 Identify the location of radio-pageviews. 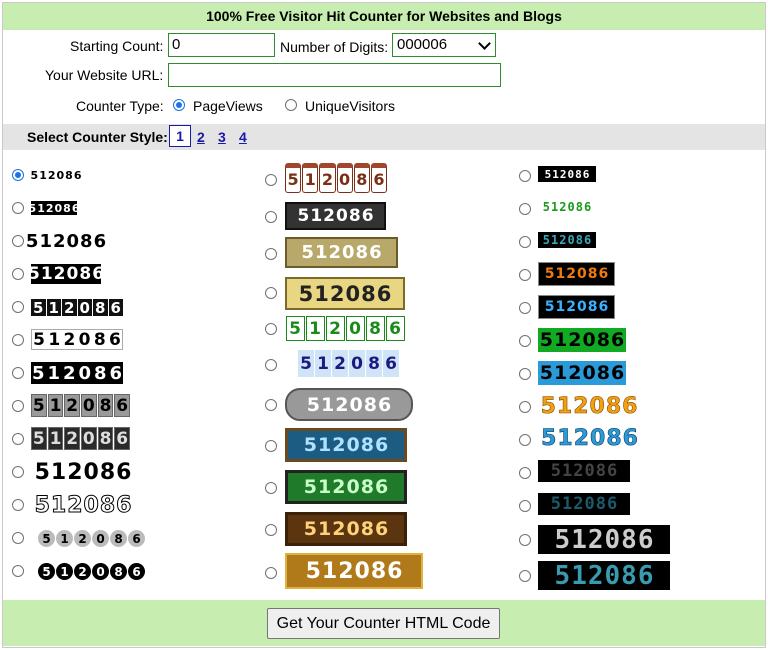
(179, 105).